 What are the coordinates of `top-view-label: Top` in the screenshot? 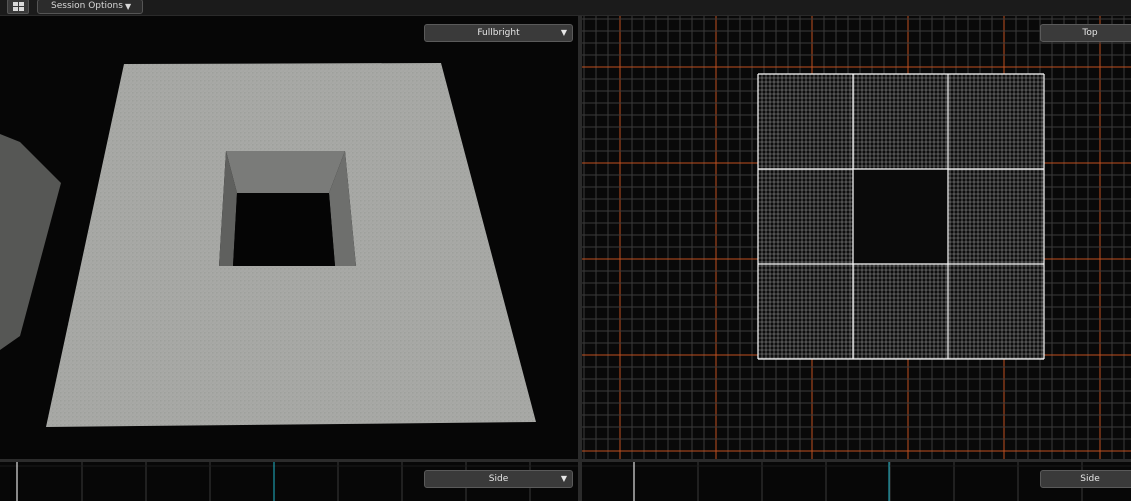 It's located at (1090, 33).